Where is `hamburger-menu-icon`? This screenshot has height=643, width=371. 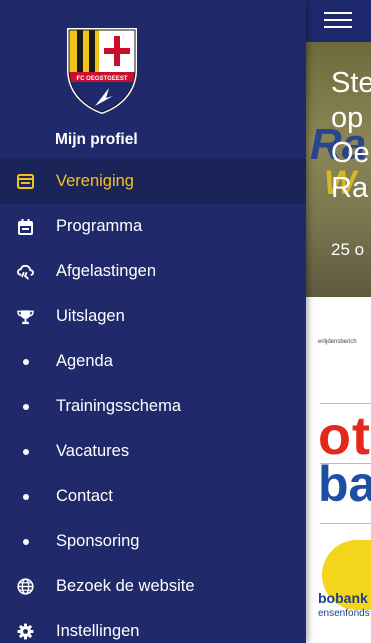 hamburger-menu-icon is located at coordinates (338, 20).